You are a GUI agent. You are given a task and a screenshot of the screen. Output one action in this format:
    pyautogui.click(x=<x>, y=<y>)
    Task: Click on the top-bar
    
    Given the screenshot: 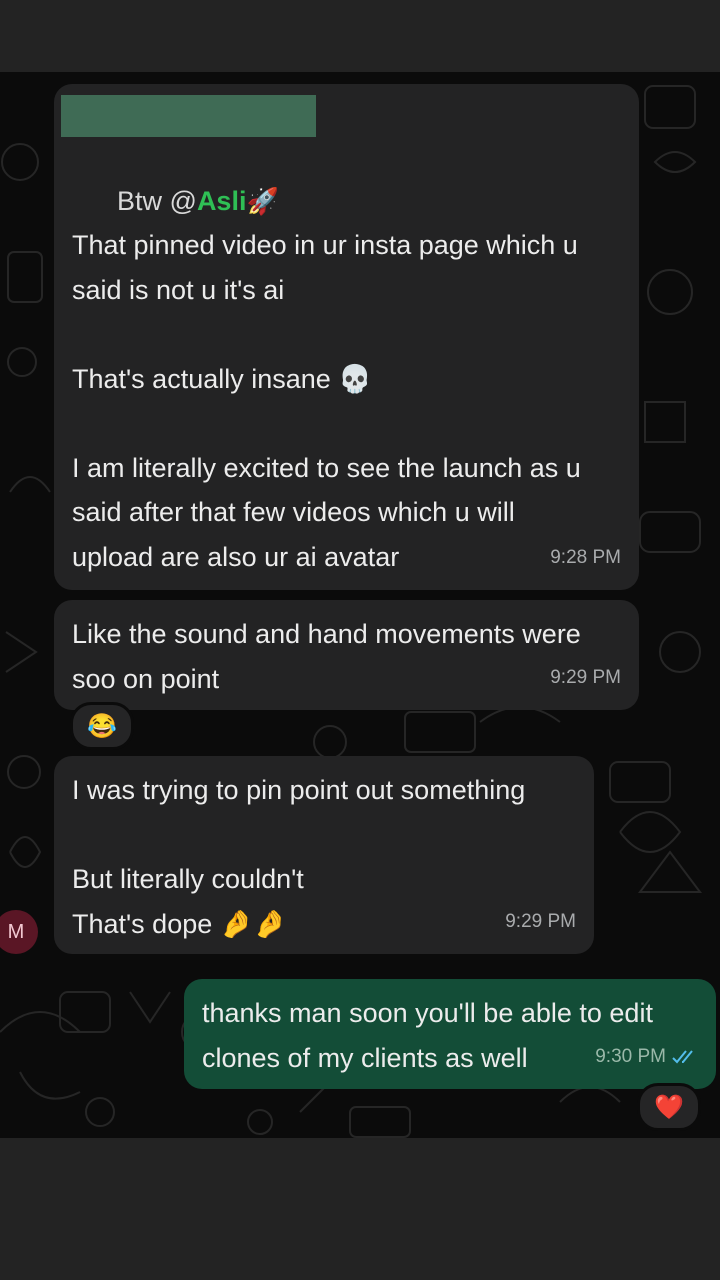 What is the action you would take?
    pyautogui.click(x=360, y=36)
    